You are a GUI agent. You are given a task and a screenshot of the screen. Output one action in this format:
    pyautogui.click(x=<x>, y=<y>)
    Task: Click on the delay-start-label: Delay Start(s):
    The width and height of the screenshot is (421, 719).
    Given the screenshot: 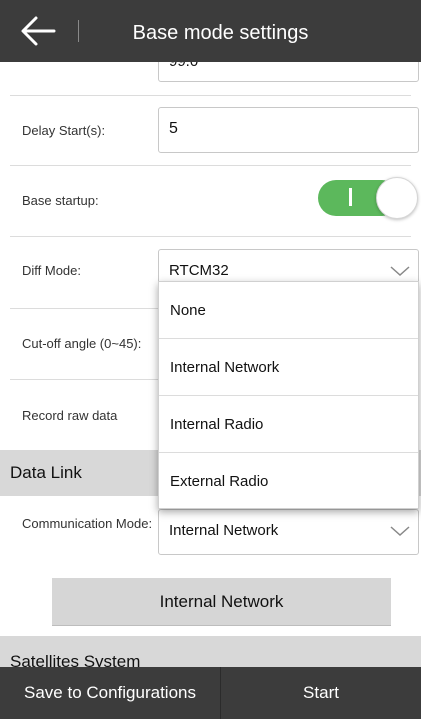 What is the action you would take?
    pyautogui.click(x=64, y=130)
    